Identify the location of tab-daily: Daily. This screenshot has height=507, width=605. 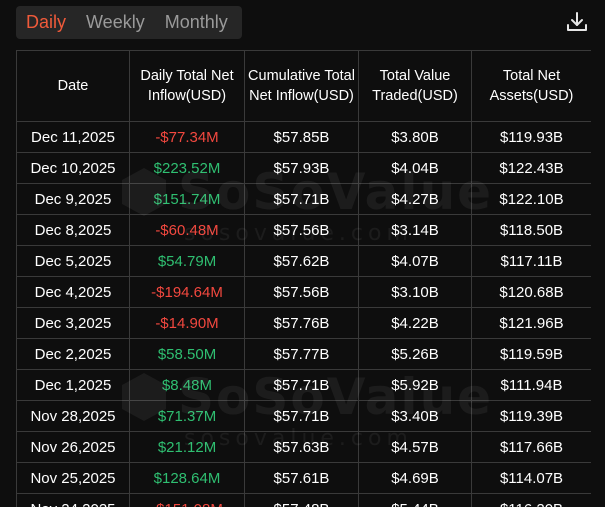
(46, 22).